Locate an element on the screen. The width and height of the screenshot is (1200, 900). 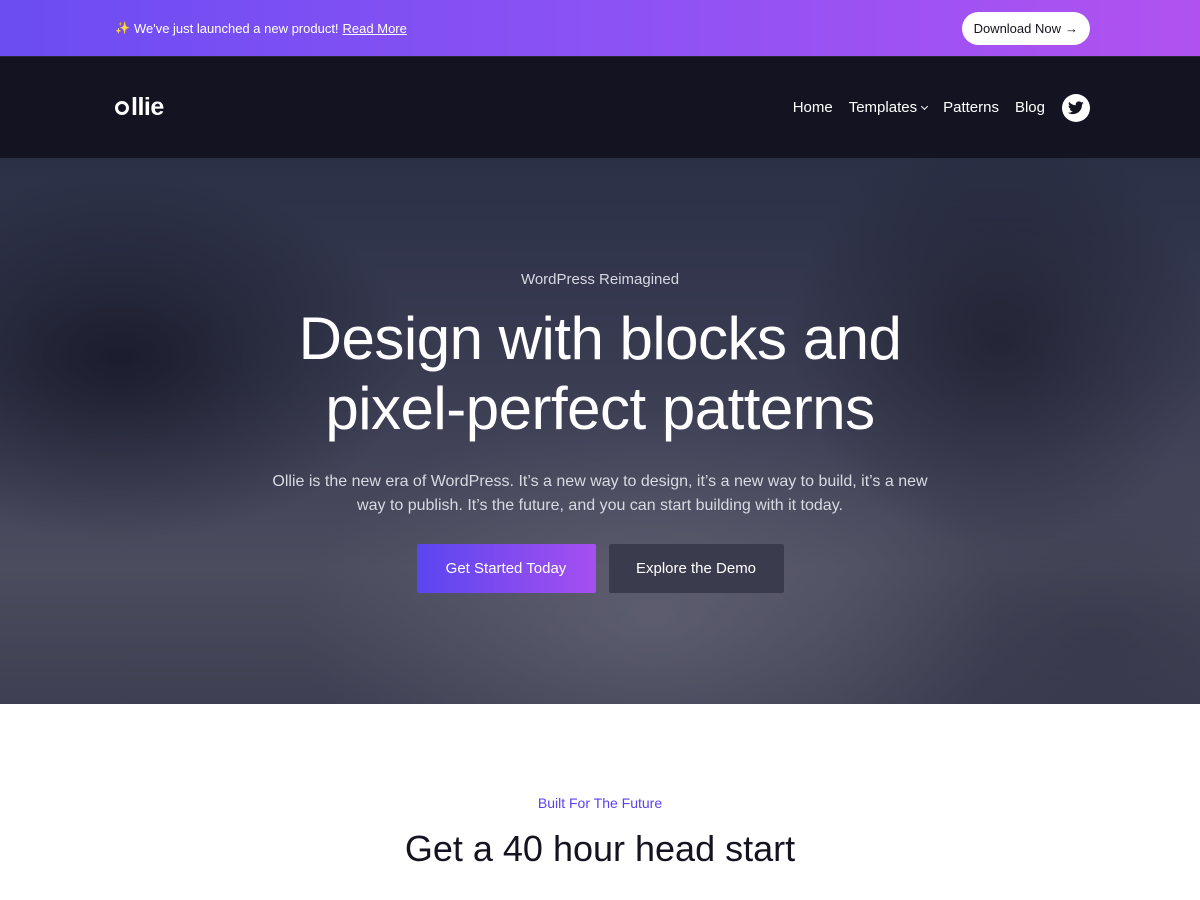
hero-buttons: Get Started Today Explore the Demo is located at coordinates (600, 568).